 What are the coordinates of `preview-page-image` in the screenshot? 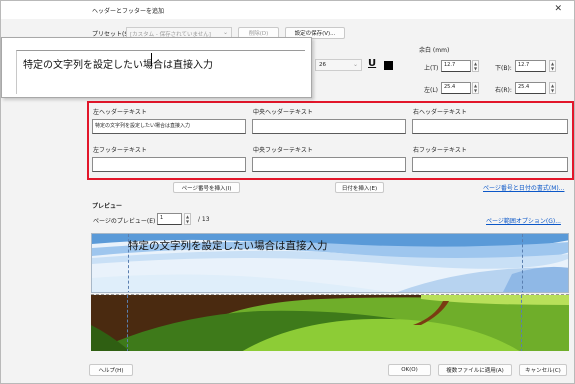 It's located at (330, 322).